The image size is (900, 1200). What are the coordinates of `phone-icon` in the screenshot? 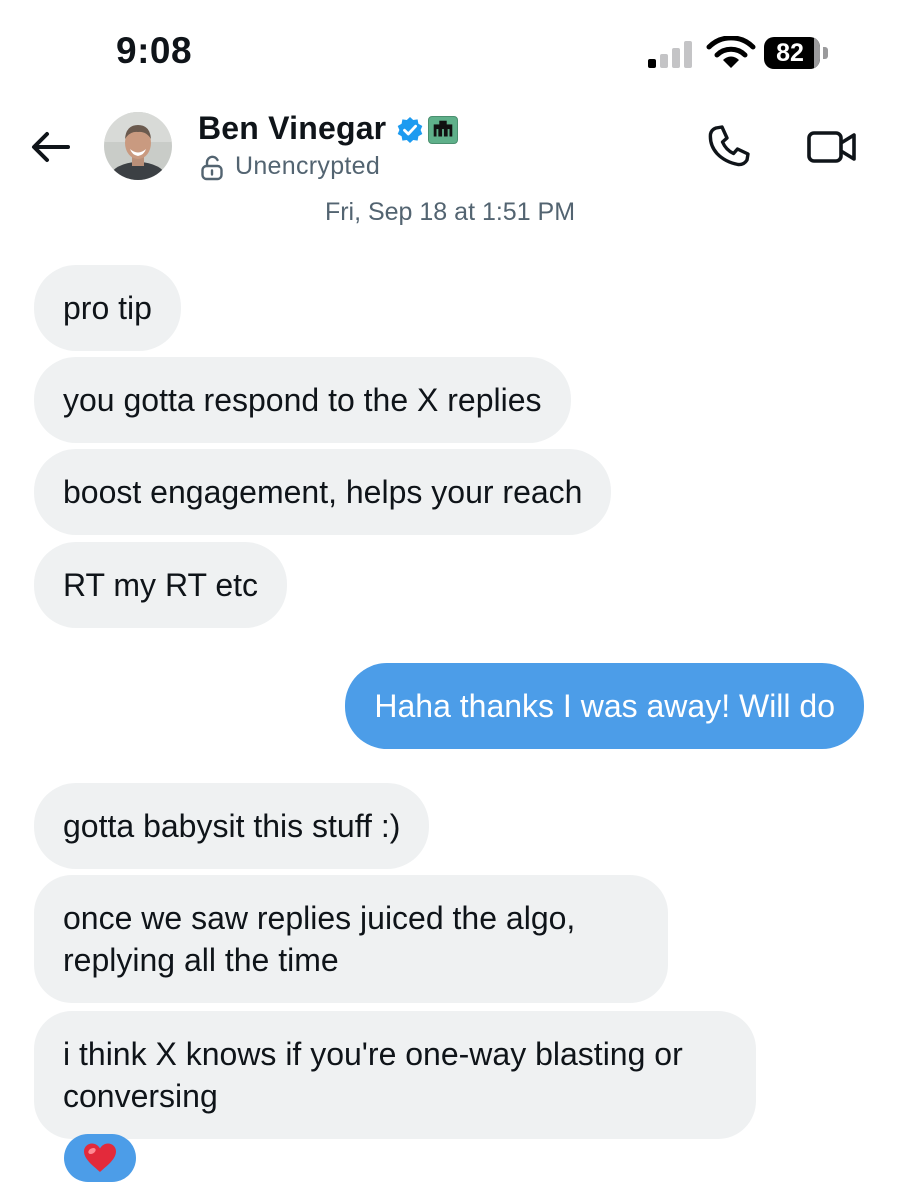 It's located at (729, 146).